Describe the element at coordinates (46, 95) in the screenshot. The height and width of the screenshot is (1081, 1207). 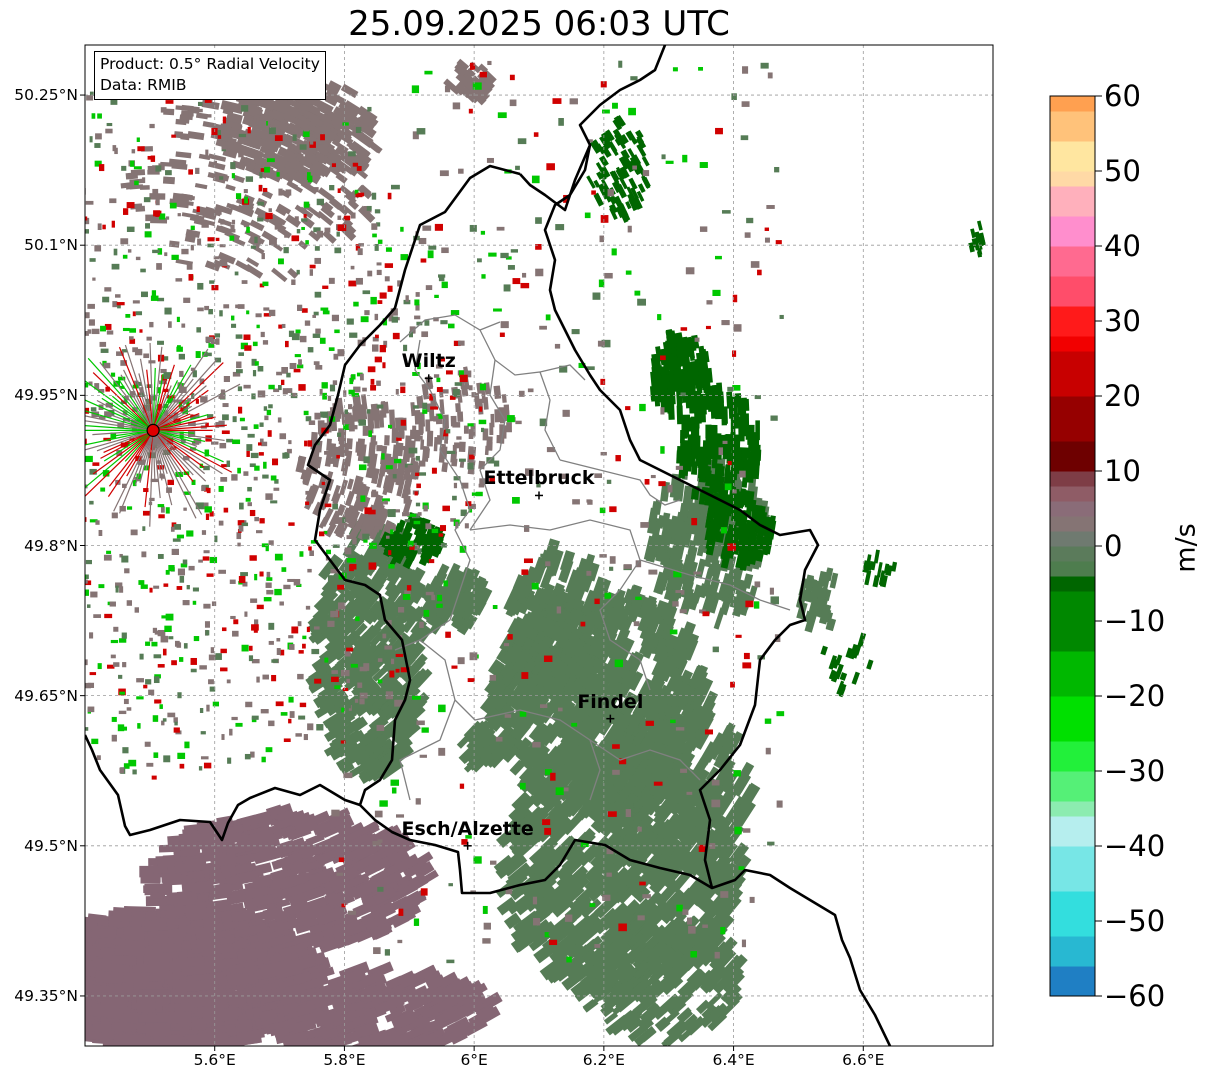
I see `lat-tick-label: 50.25°N` at that location.